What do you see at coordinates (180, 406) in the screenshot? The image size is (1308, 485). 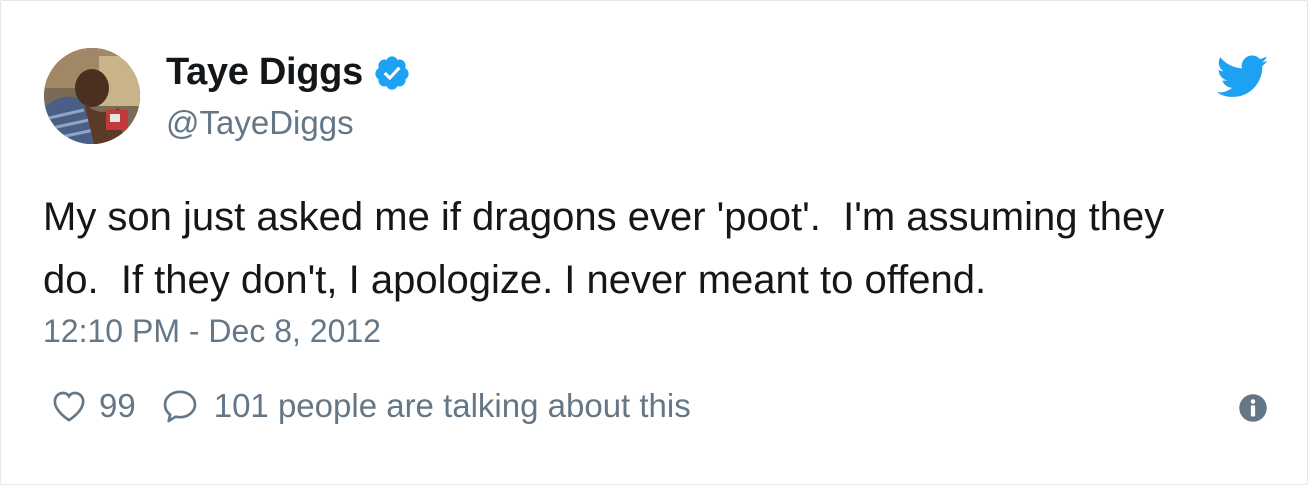 I see `speech-bubble-icon` at bounding box center [180, 406].